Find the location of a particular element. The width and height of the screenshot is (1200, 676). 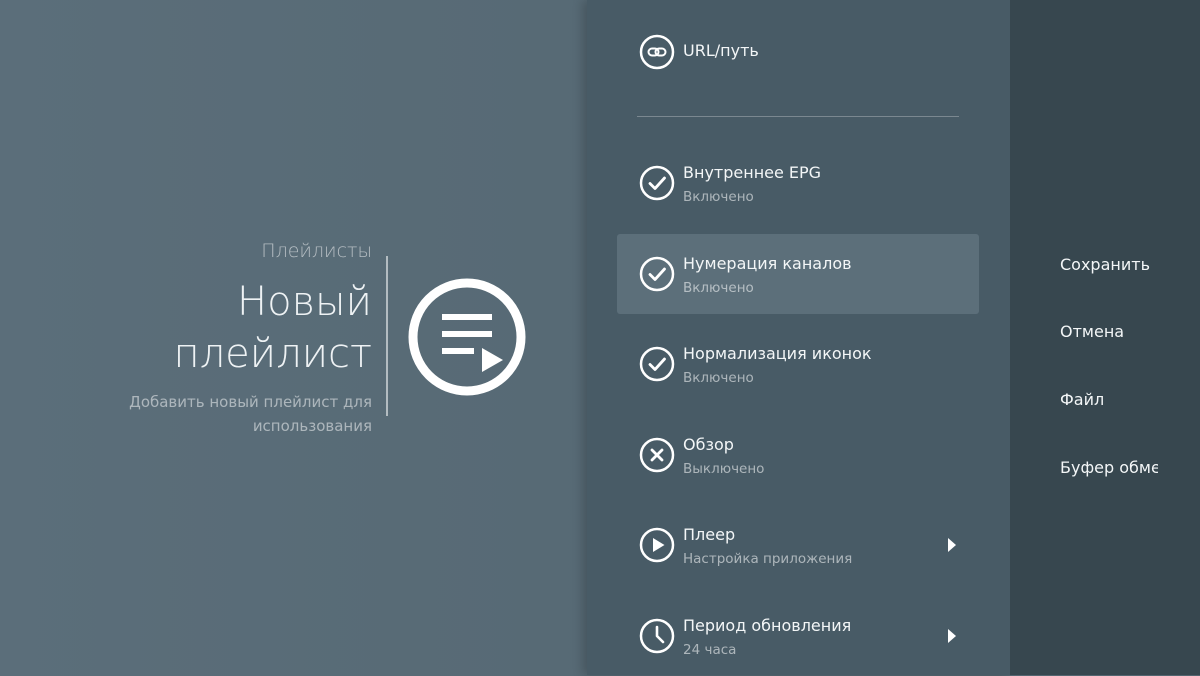

action-label: URL/путь is located at coordinates (721, 50).